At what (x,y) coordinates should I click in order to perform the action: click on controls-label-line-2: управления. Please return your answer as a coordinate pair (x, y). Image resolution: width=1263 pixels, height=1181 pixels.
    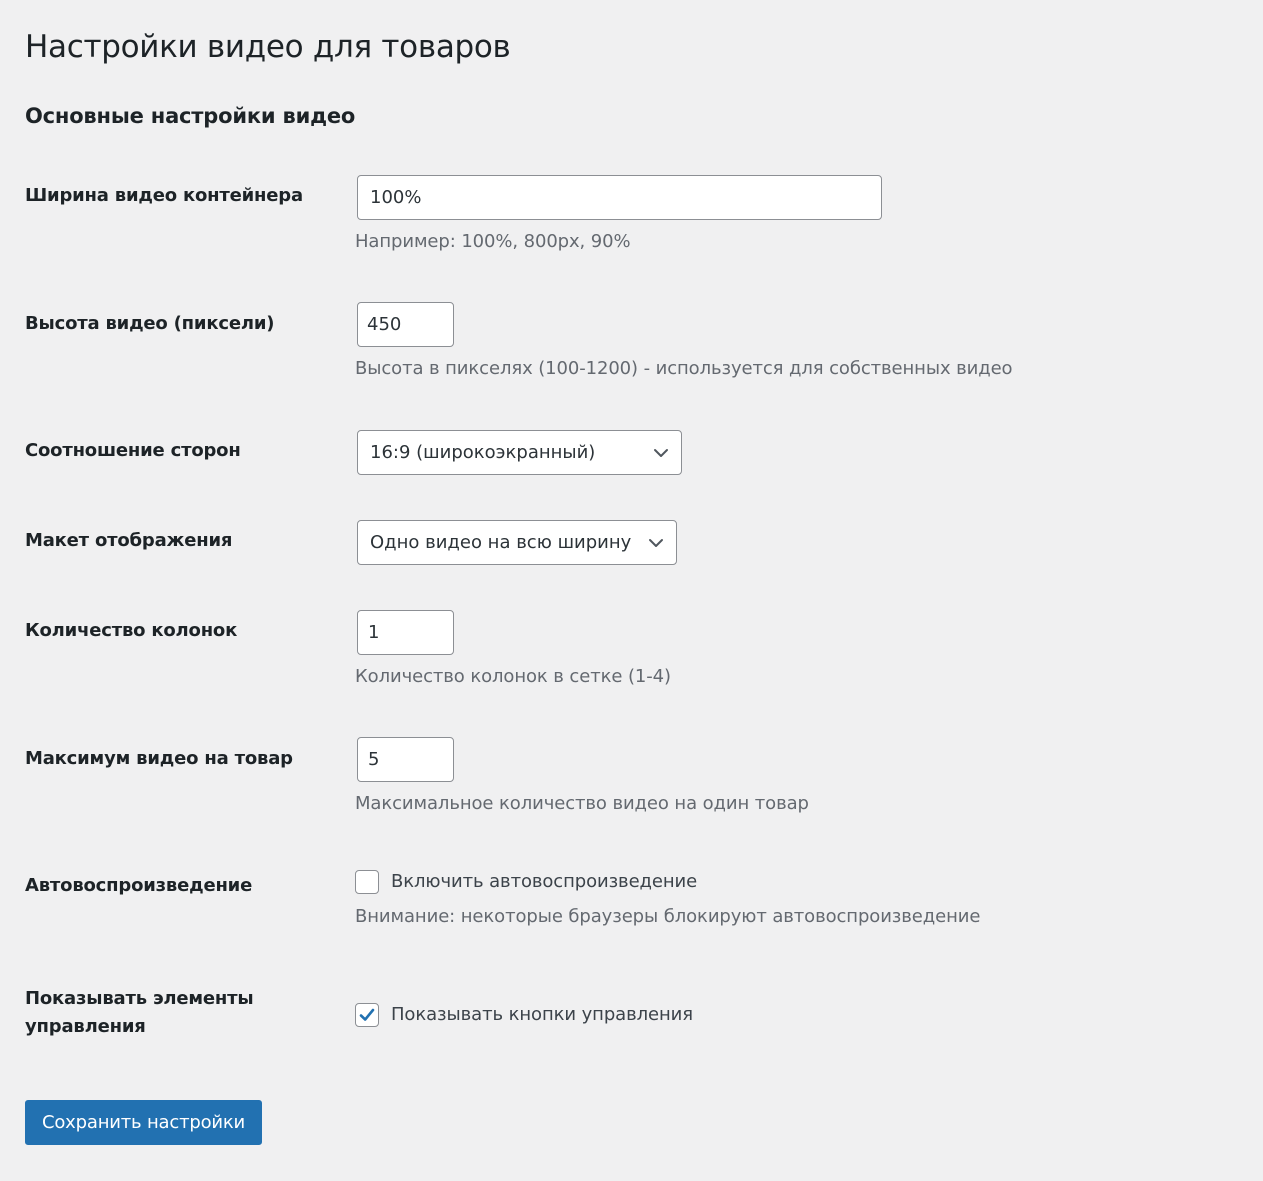
    Looking at the image, I should click on (85, 1026).